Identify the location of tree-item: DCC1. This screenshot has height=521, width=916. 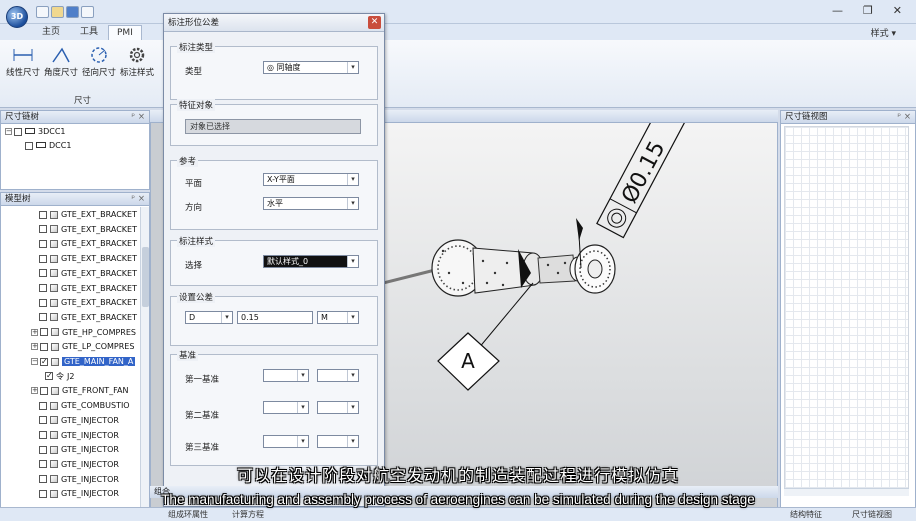
(48, 146).